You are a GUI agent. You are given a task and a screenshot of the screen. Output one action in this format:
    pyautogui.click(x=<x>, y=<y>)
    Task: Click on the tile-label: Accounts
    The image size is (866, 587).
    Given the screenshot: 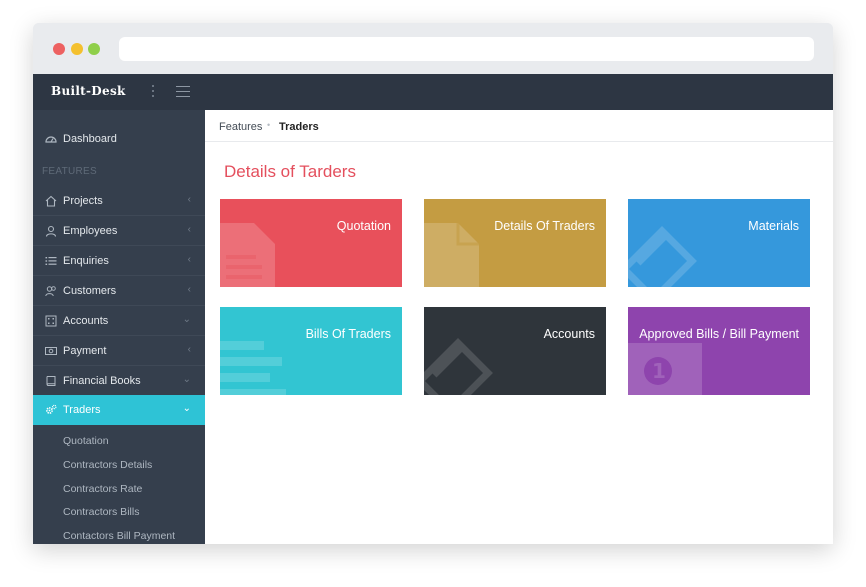 What is the action you would take?
    pyautogui.click(x=569, y=334)
    